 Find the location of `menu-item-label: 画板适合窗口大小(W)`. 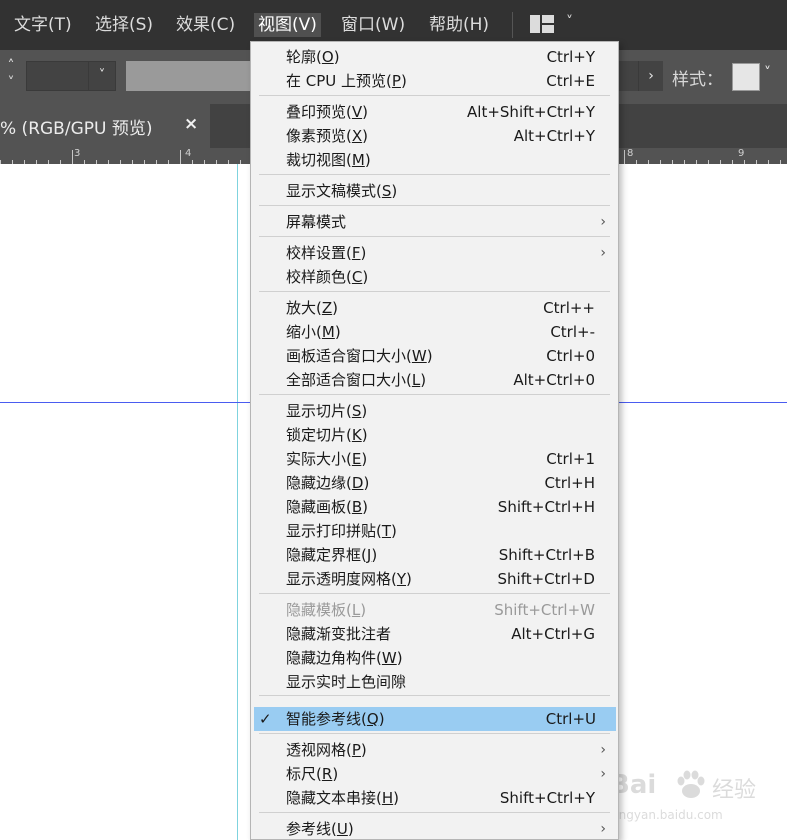

menu-item-label: 画板适合窗口大小(W) is located at coordinates (359, 356).